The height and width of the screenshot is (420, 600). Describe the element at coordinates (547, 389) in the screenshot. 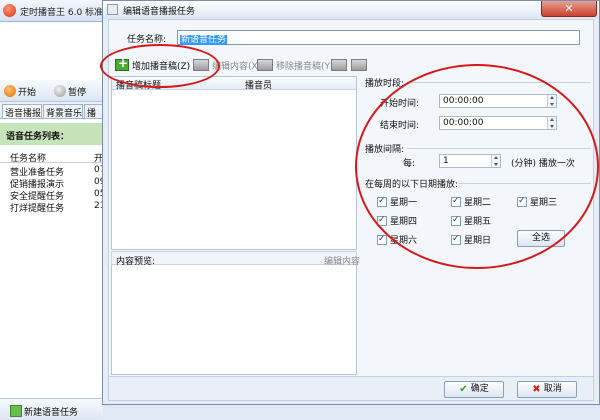

I see `cancel-button: ✖ 取消` at that location.